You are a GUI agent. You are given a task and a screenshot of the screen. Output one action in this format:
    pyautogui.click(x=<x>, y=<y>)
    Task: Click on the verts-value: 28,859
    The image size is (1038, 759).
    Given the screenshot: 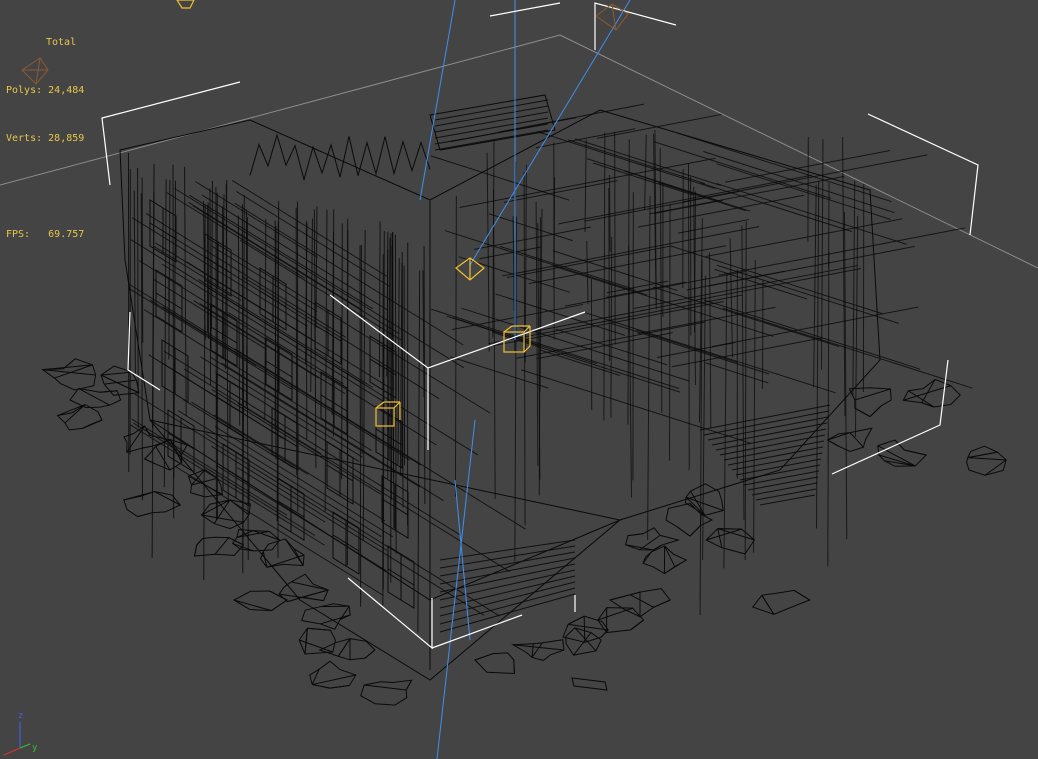 What is the action you would take?
    pyautogui.click(x=66, y=138)
    